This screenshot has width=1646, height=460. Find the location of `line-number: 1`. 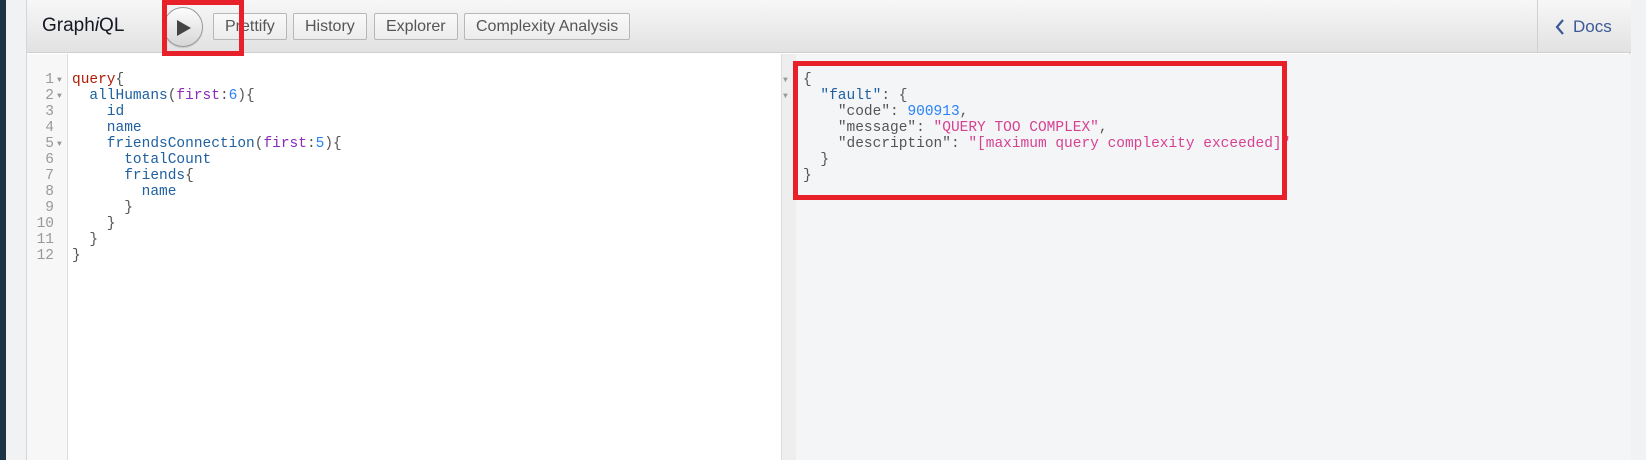

line-number: 1 is located at coordinates (49, 80).